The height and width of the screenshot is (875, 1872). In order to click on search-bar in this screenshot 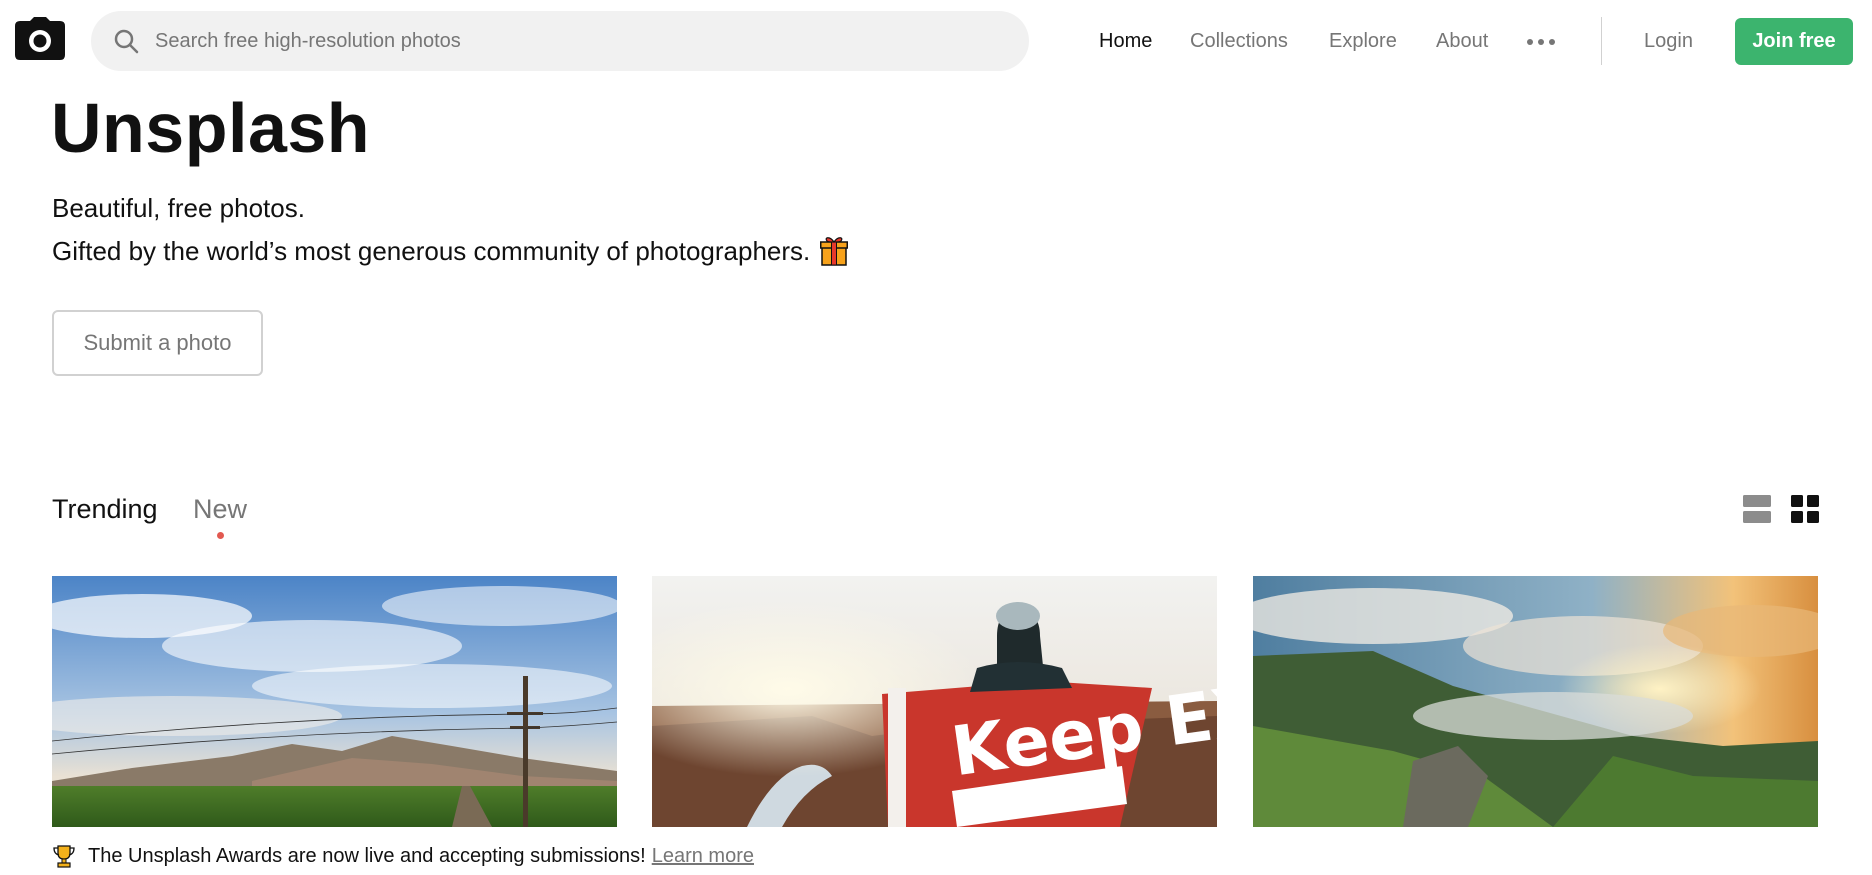, I will do `click(560, 41)`.